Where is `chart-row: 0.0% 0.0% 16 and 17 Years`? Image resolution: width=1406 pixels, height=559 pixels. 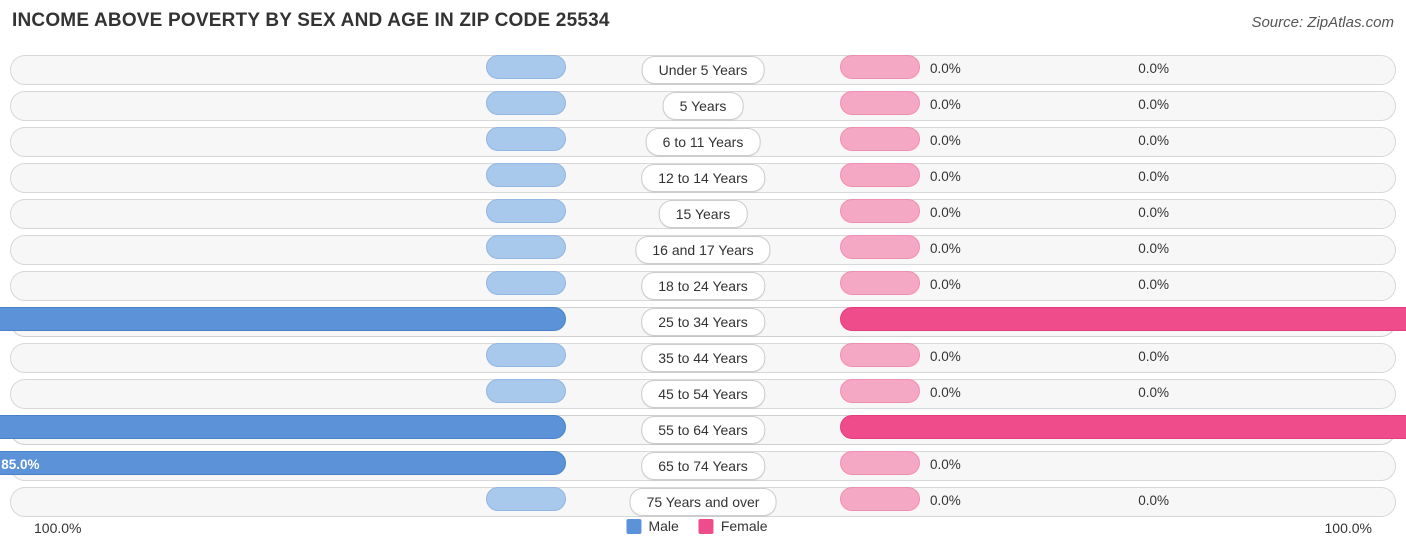
chart-row: 0.0% 0.0% 16 and 17 Years is located at coordinates (703, 250).